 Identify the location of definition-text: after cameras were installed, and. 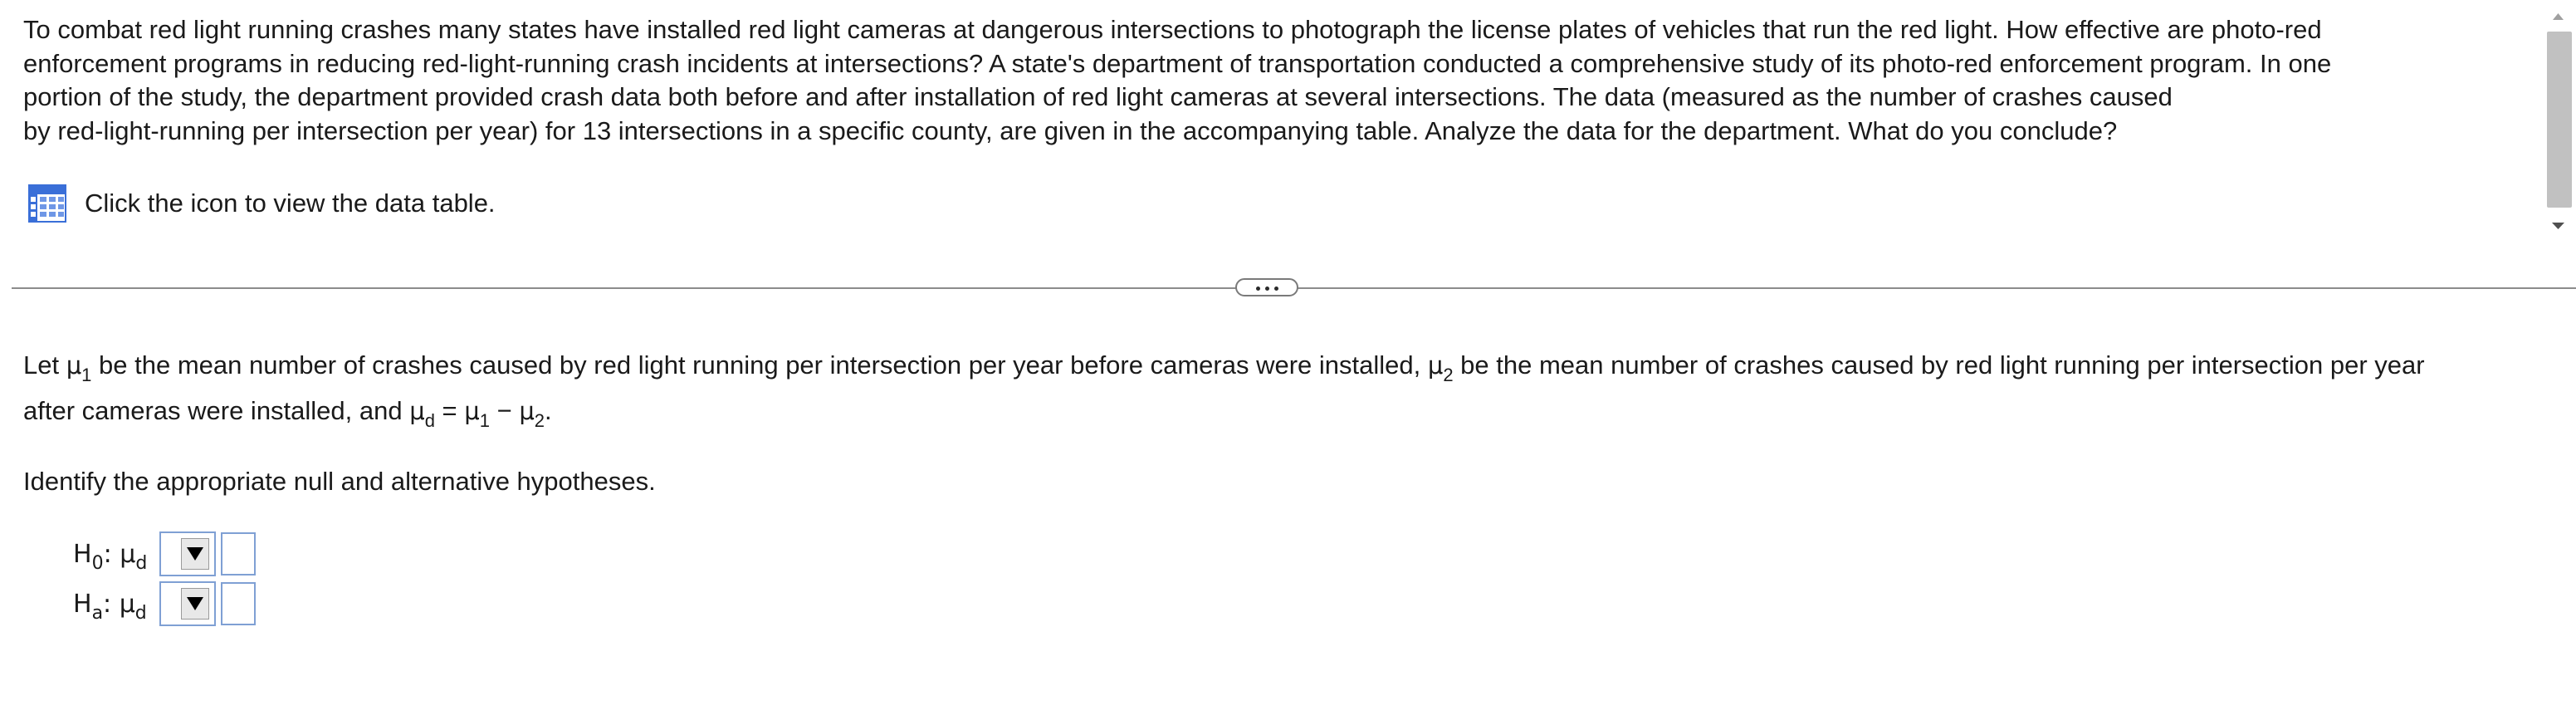
(216, 410).